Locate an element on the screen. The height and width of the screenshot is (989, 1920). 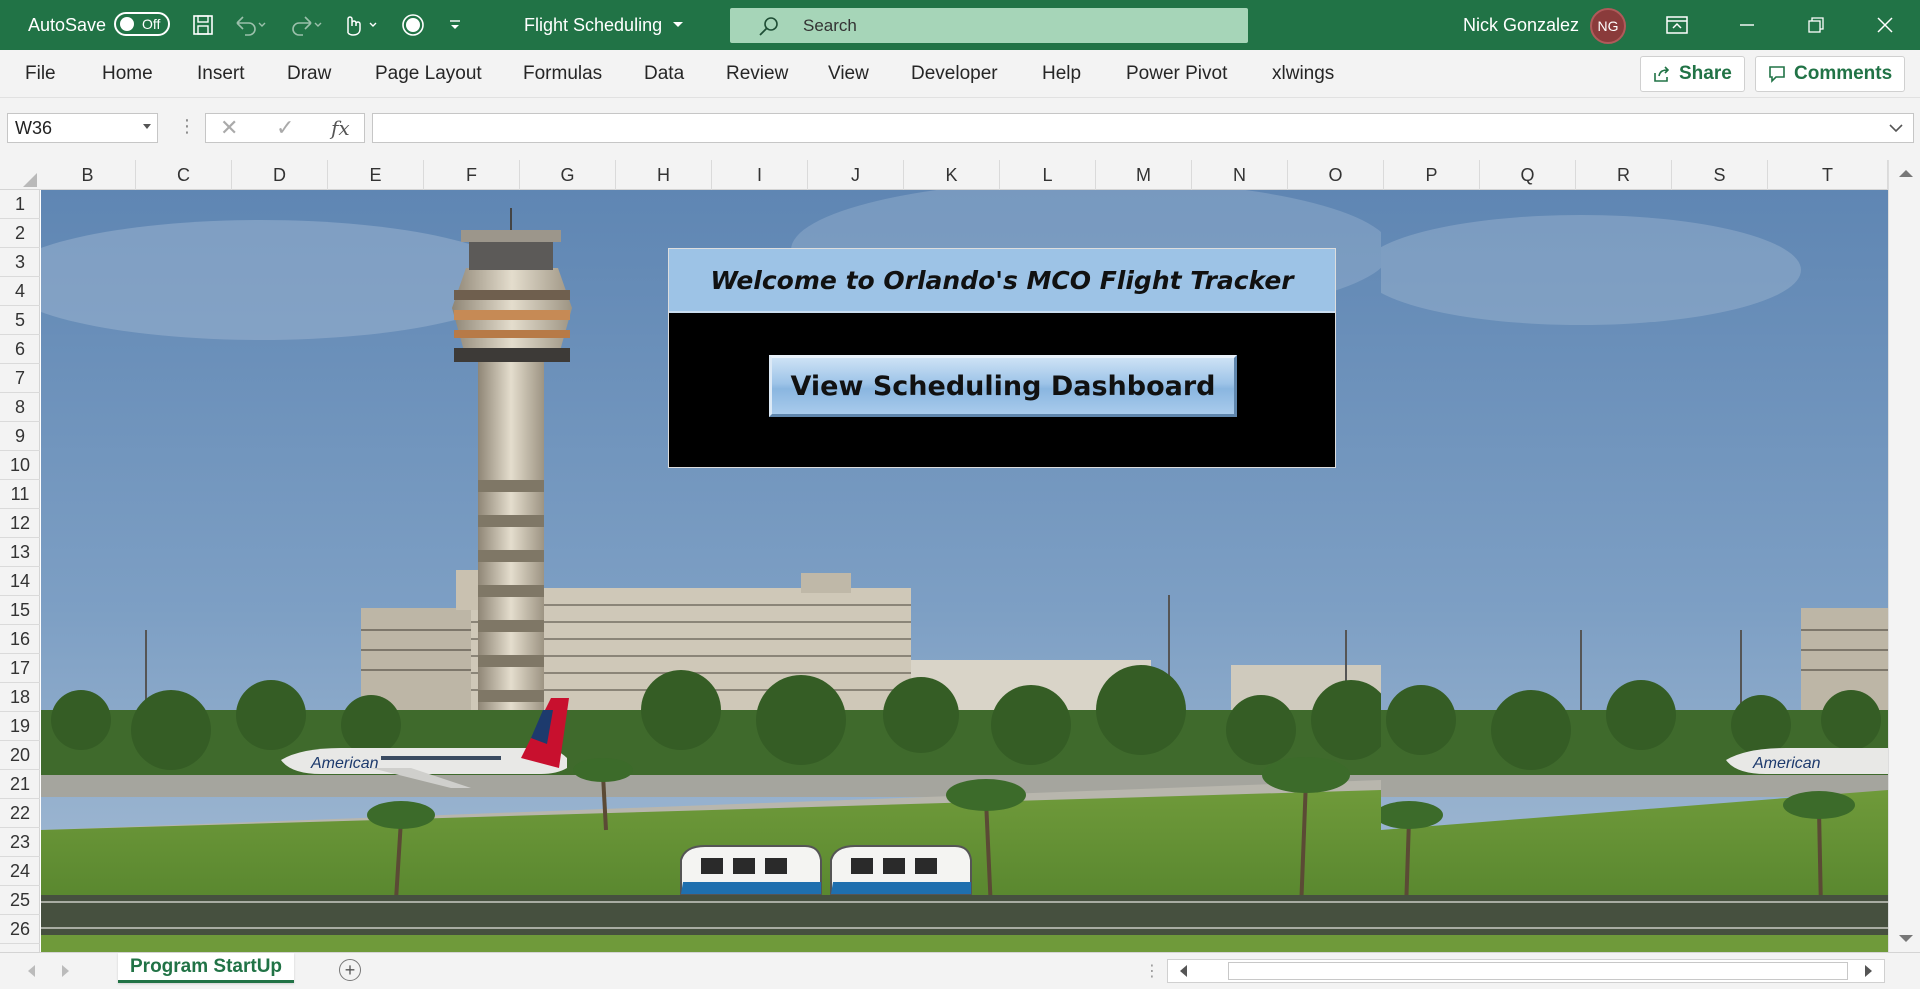
column-header: P is located at coordinates (1432, 175).